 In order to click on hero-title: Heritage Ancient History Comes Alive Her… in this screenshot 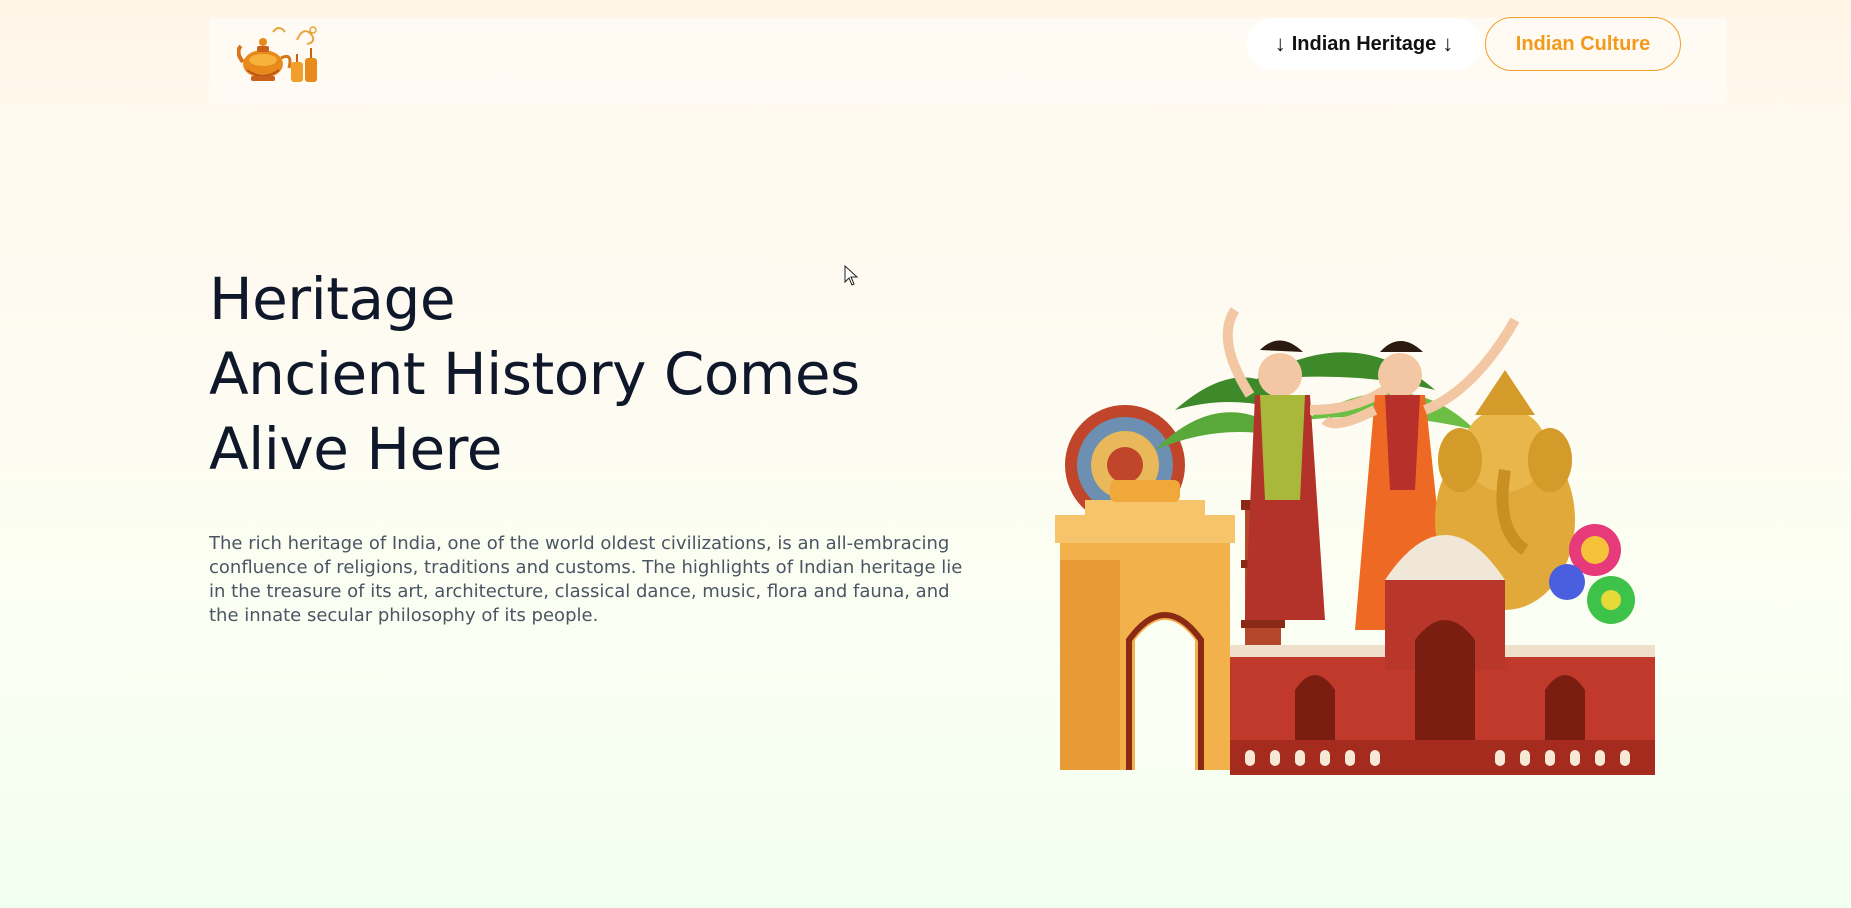, I will do `click(534, 374)`.